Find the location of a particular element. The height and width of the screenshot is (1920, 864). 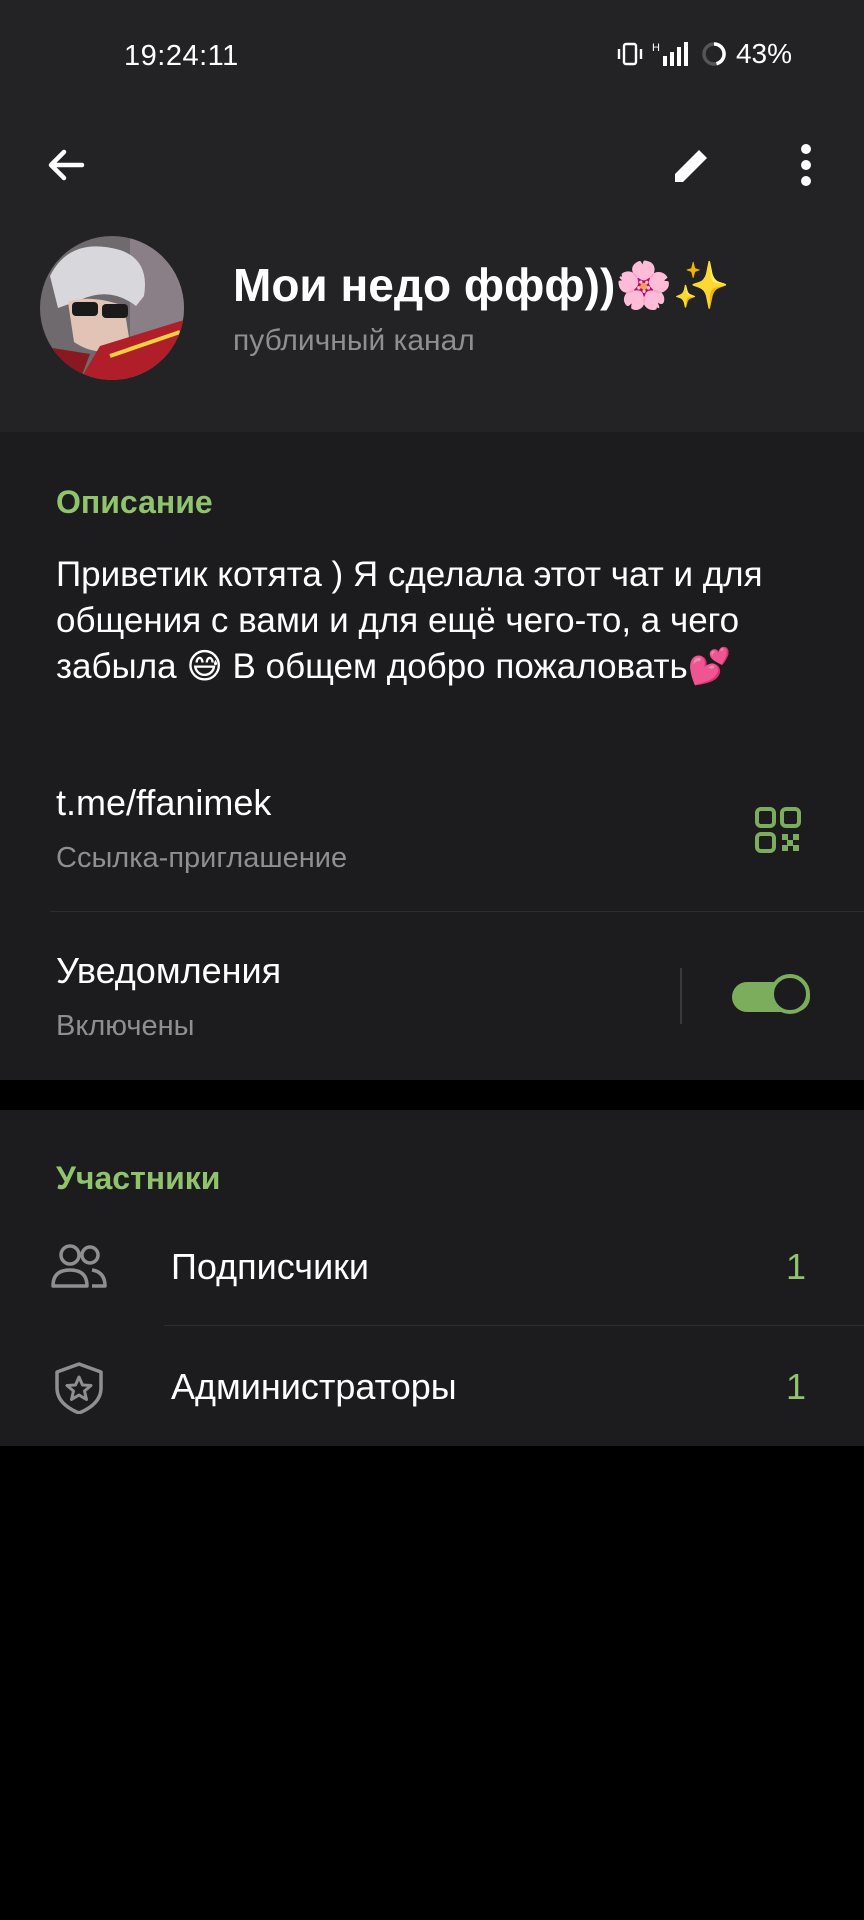

channel-header: Мои недо ффф))🌸✨ публичный канал is located at coordinates (432, 326).